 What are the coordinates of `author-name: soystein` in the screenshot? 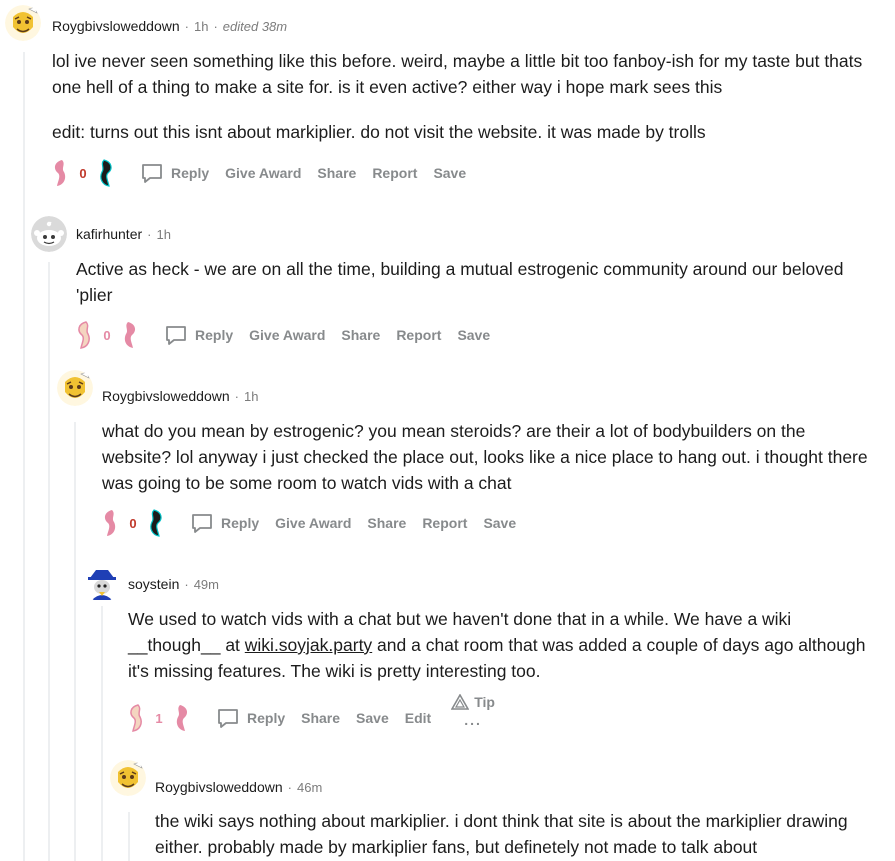 It's located at (153, 584).